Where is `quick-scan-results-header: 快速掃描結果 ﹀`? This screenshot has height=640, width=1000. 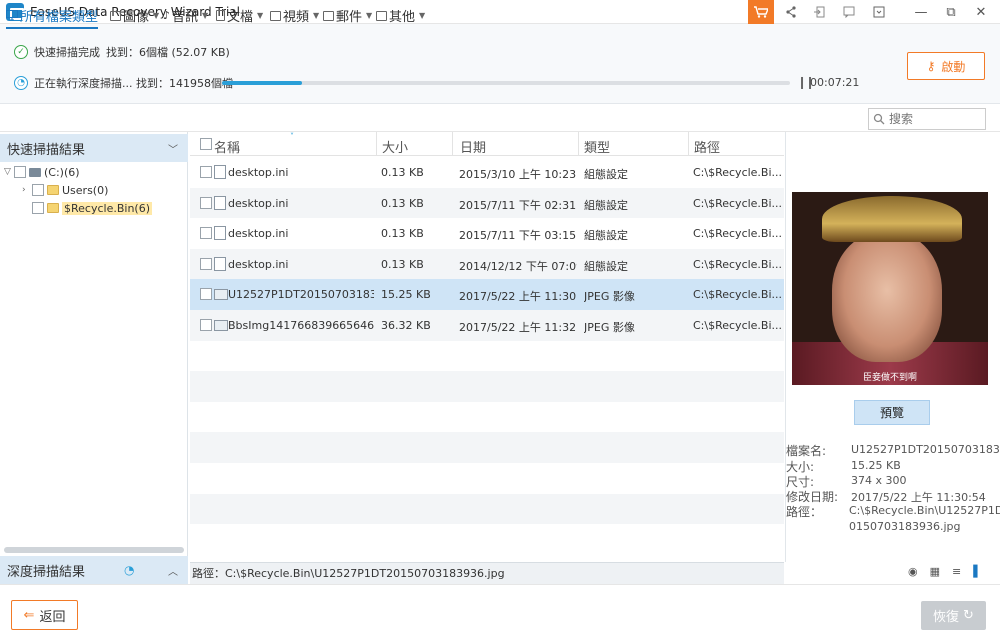
quick-scan-results-header: 快速掃描結果 ﹀ is located at coordinates (94, 148).